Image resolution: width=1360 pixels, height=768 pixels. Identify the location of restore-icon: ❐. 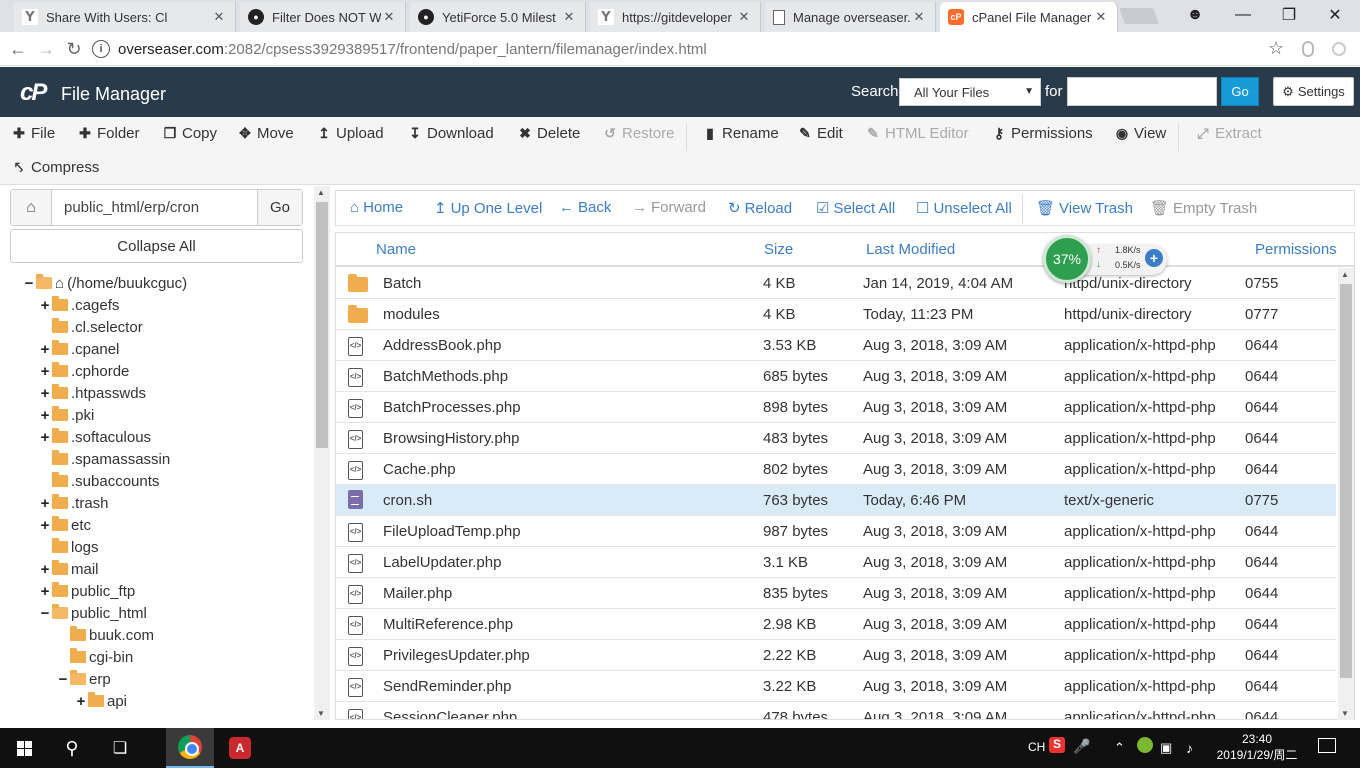
(1289, 15).